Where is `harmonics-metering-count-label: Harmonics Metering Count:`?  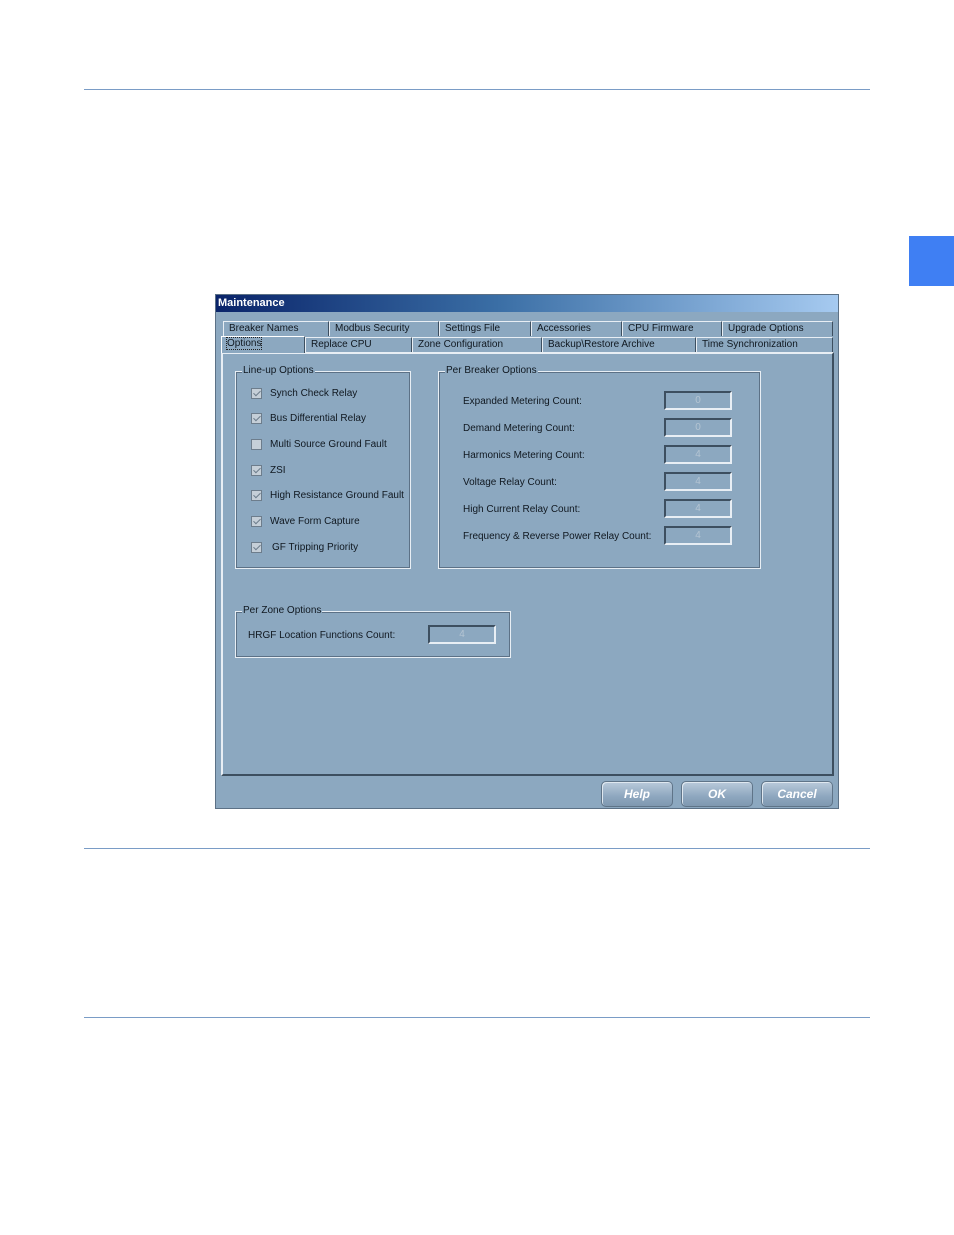 harmonics-metering-count-label: Harmonics Metering Count: is located at coordinates (524, 455).